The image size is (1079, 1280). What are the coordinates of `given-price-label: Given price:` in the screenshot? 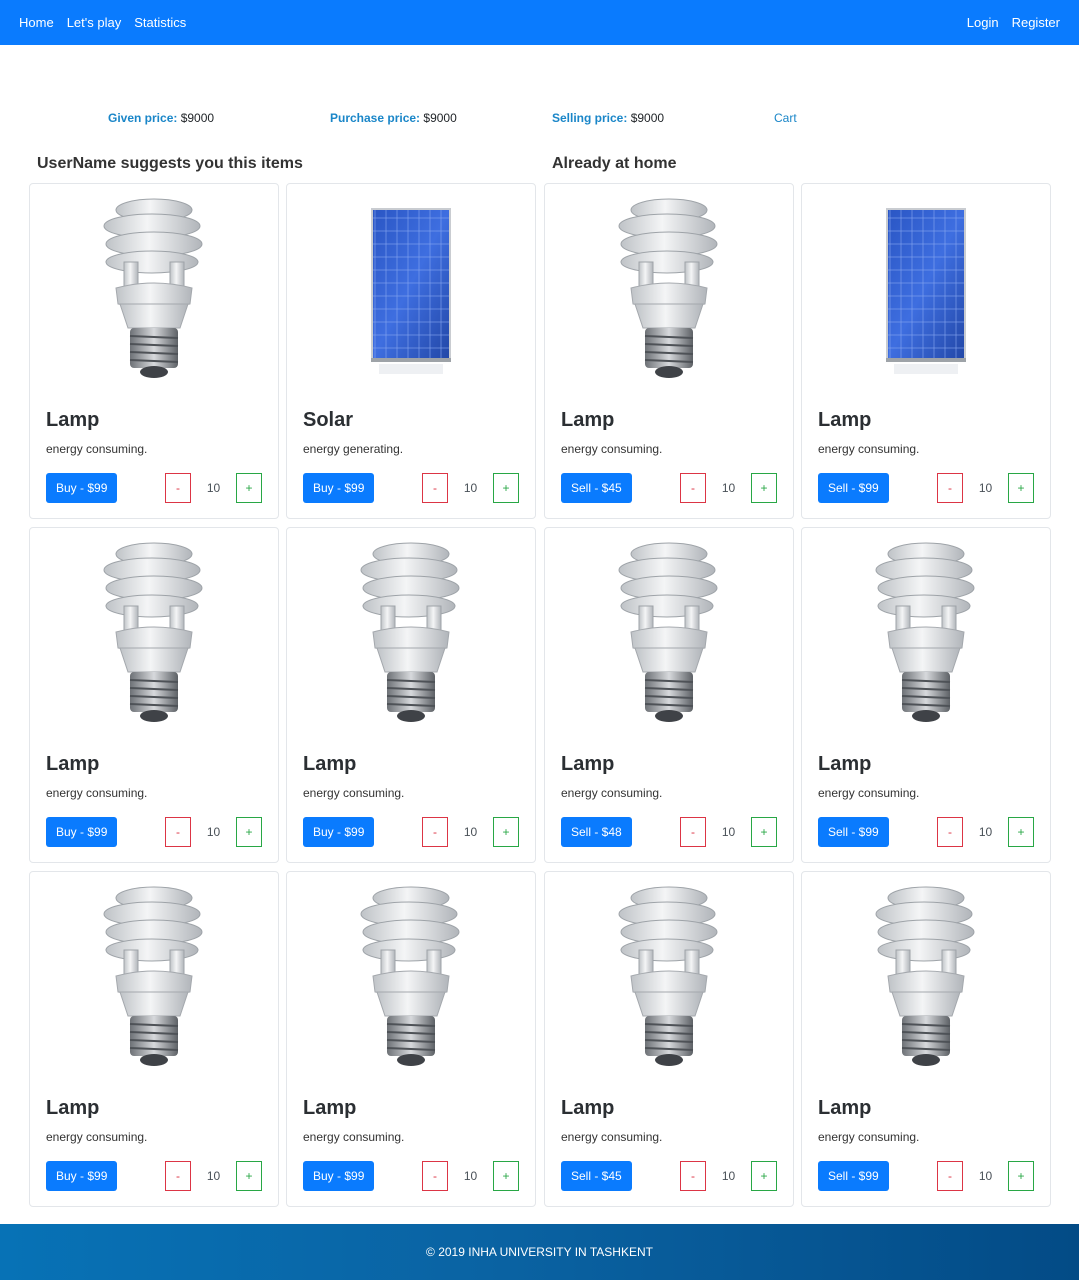 It's located at (143, 118).